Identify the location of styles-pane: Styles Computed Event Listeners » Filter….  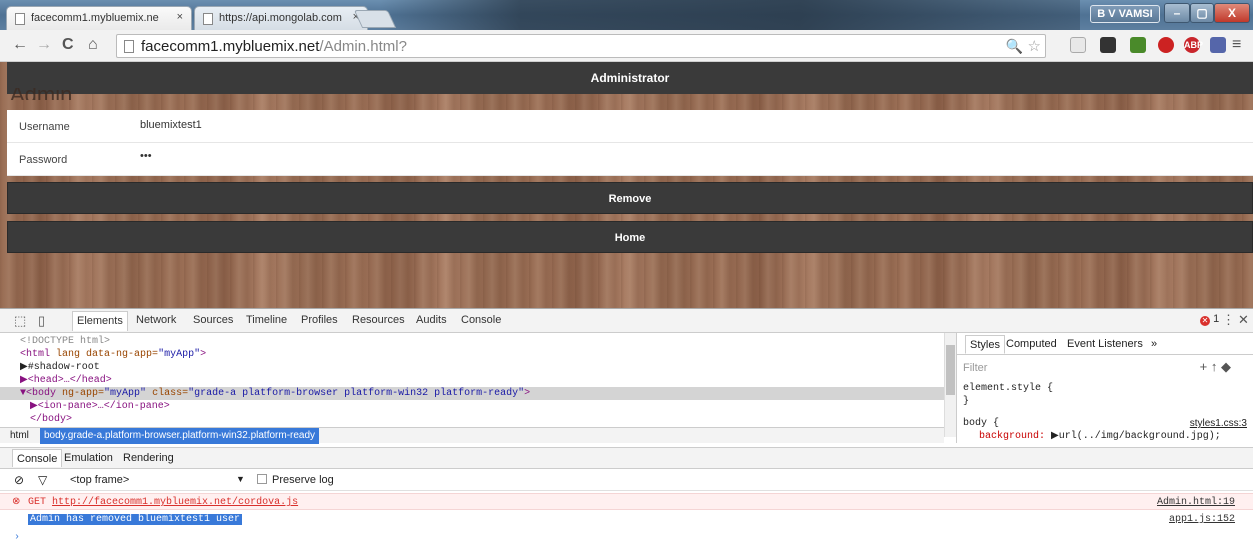
(1104, 388).